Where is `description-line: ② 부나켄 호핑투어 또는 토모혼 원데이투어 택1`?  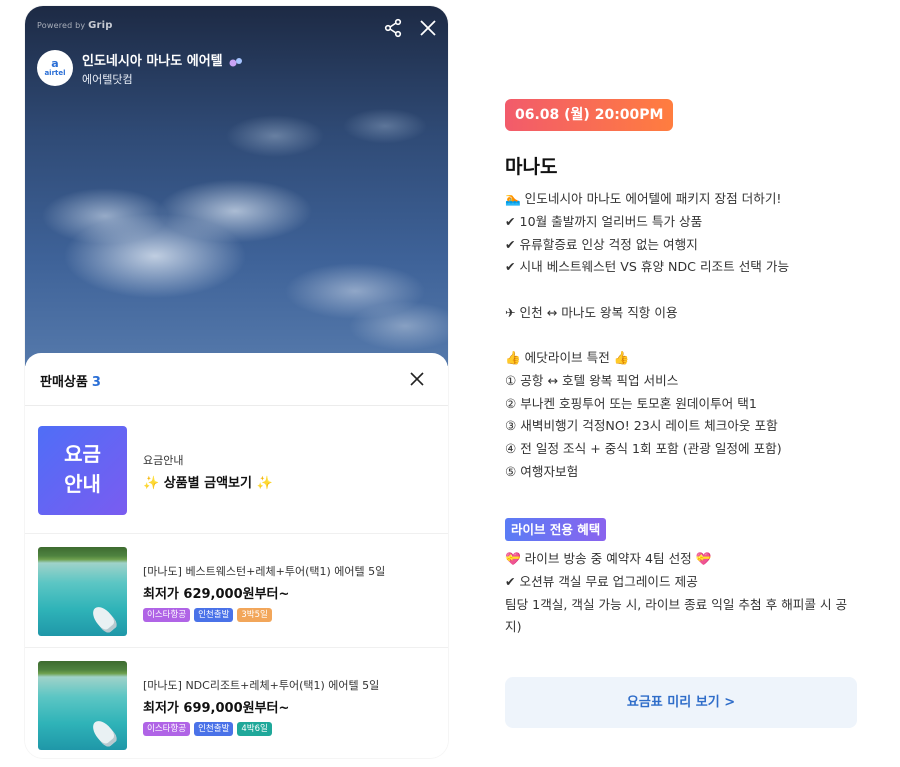
description-line: ② 부나켄 호핑투어 또는 토모혼 원데이투어 택1 is located at coordinates (631, 403).